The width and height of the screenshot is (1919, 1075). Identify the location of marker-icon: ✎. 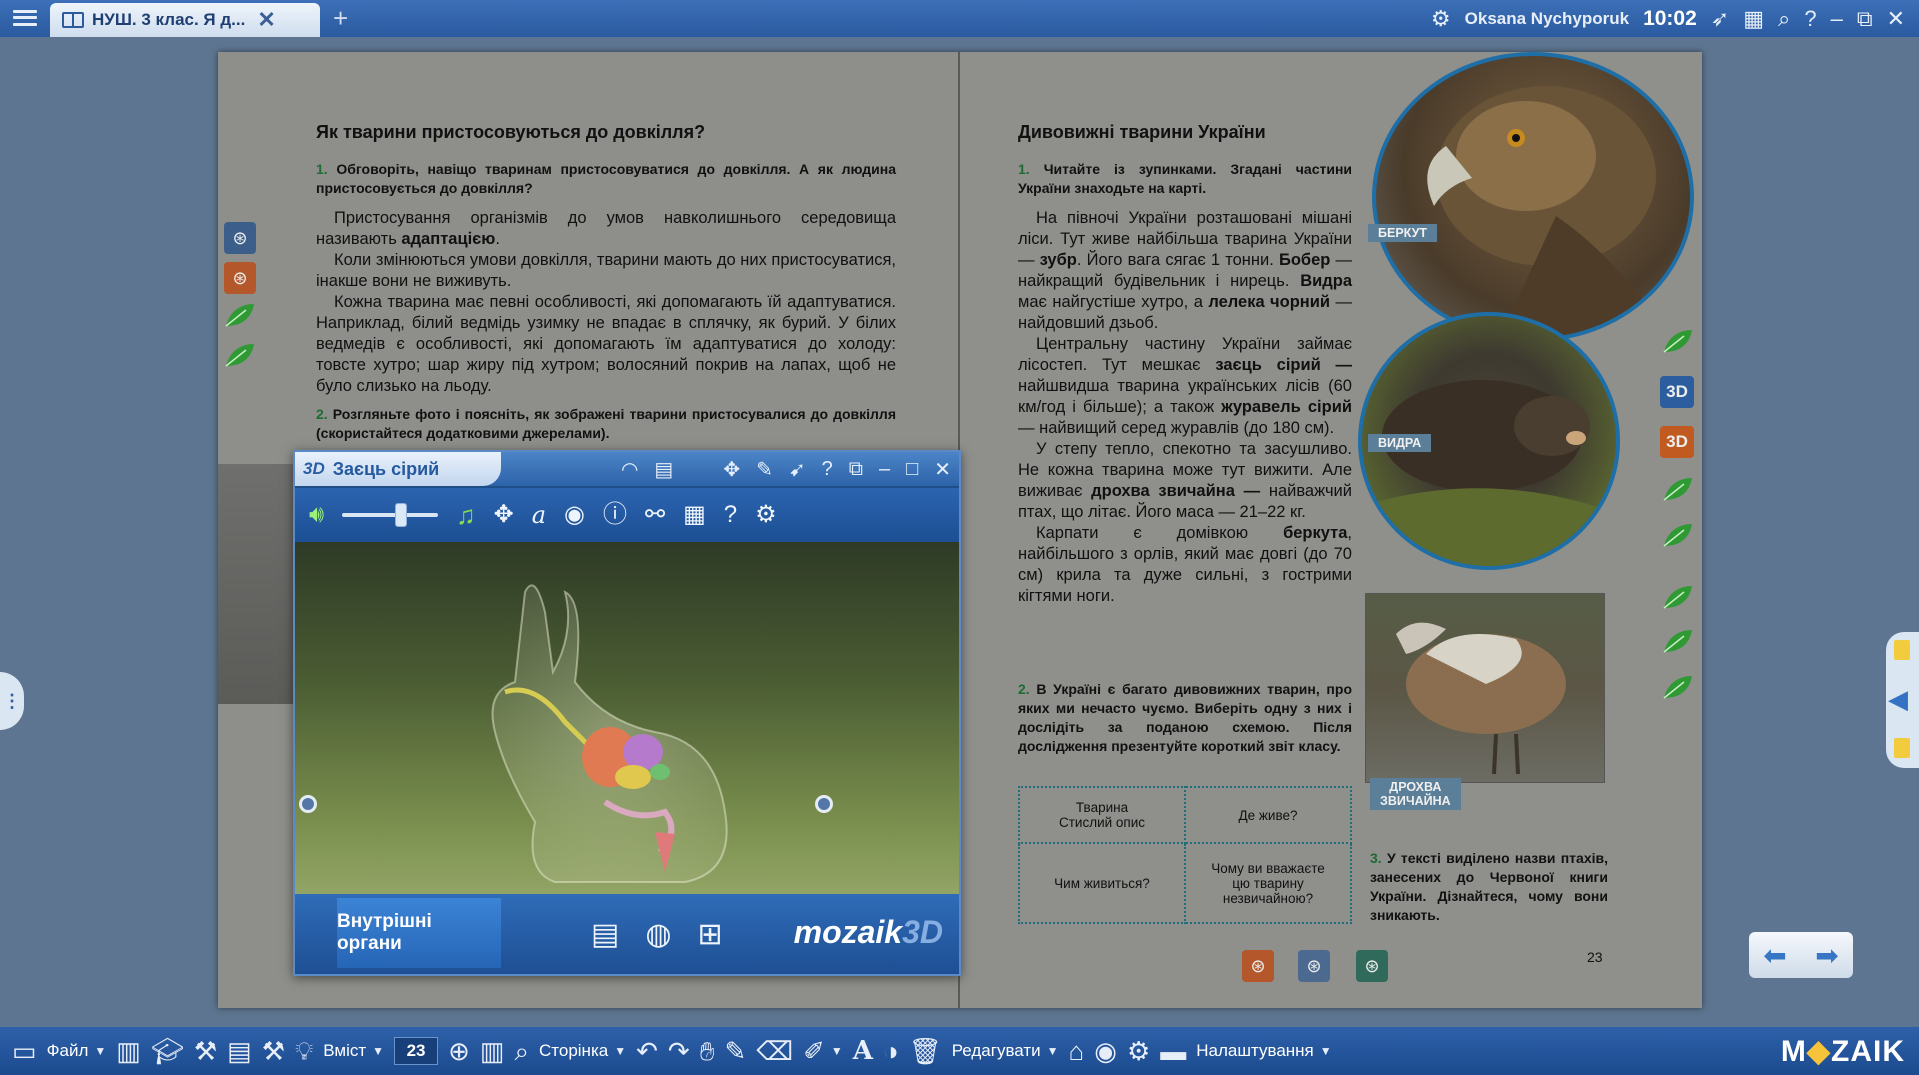
(736, 1051).